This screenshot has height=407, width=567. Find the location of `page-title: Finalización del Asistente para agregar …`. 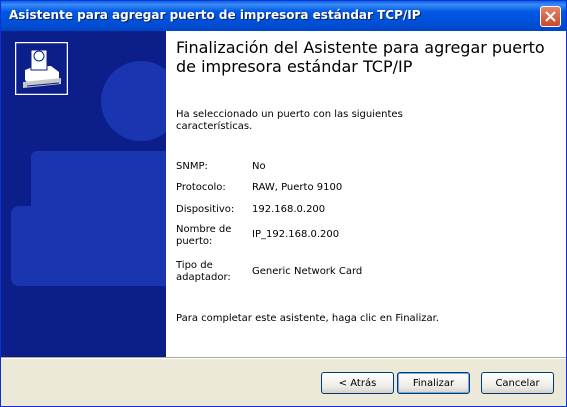

page-title: Finalización del Asistente para agregar … is located at coordinates (360, 57).